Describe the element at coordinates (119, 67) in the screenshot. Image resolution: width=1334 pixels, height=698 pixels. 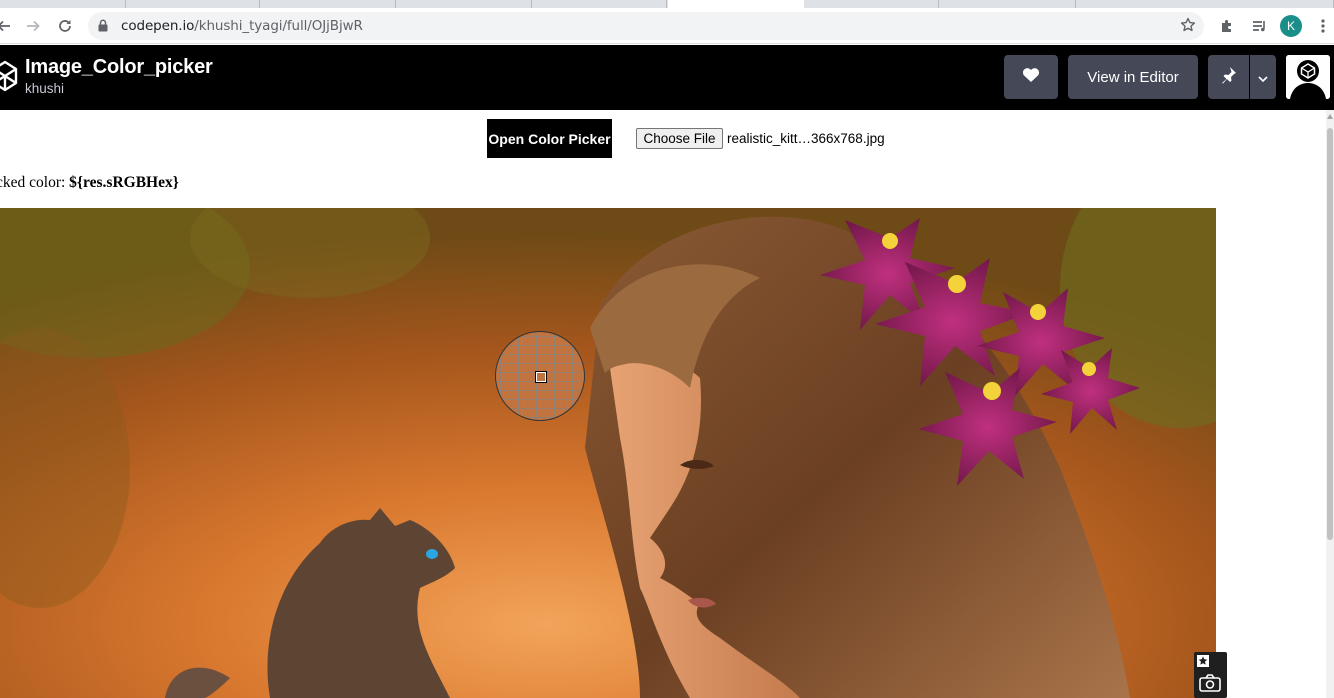
I see `pen-title: Image_Color_picker` at that location.